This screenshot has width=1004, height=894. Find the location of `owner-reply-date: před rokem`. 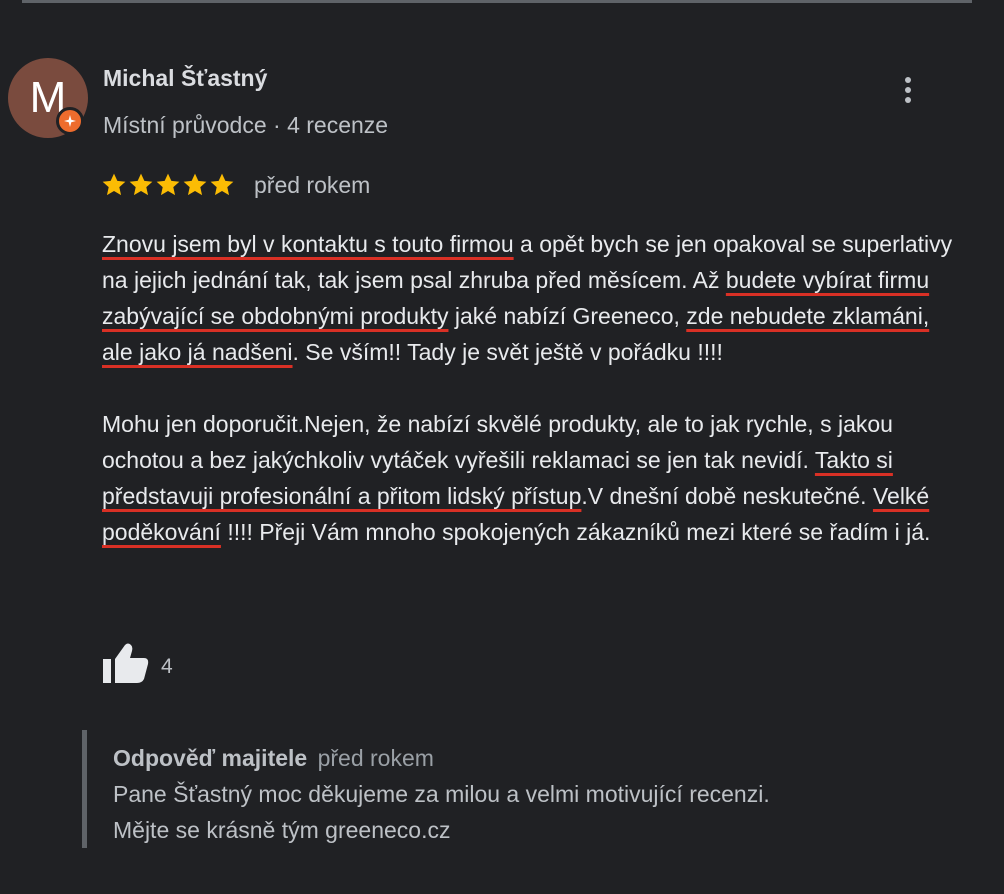

owner-reply-date: před rokem is located at coordinates (375, 758).